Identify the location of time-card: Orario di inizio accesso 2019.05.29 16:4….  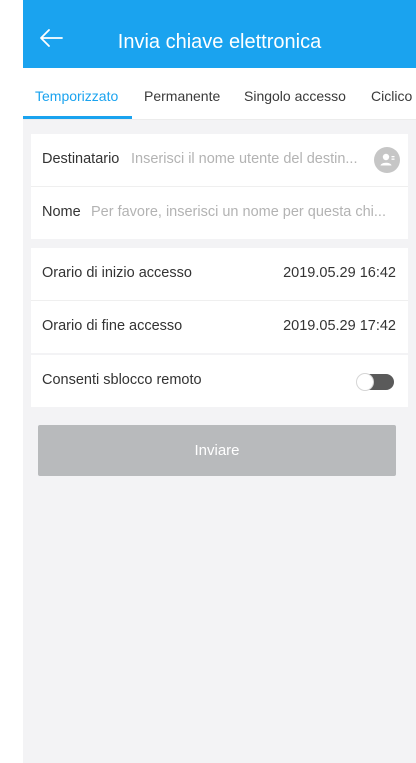
(219, 300).